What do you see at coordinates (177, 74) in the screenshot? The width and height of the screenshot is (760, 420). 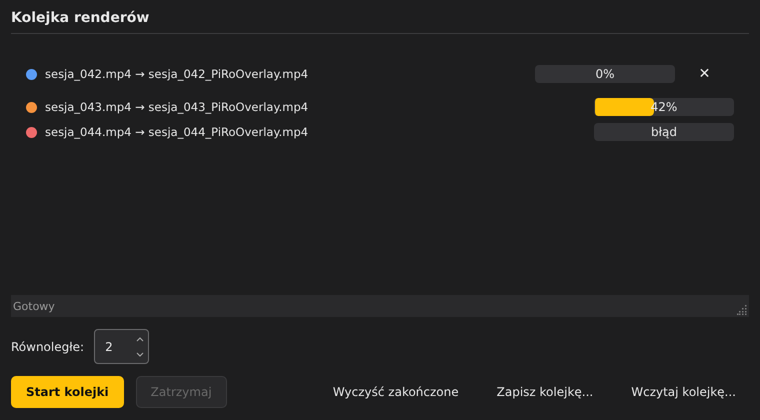 I see `job-name: sesja_042.mp4 → sesja_042_PiRoOverlay.mp4` at bounding box center [177, 74].